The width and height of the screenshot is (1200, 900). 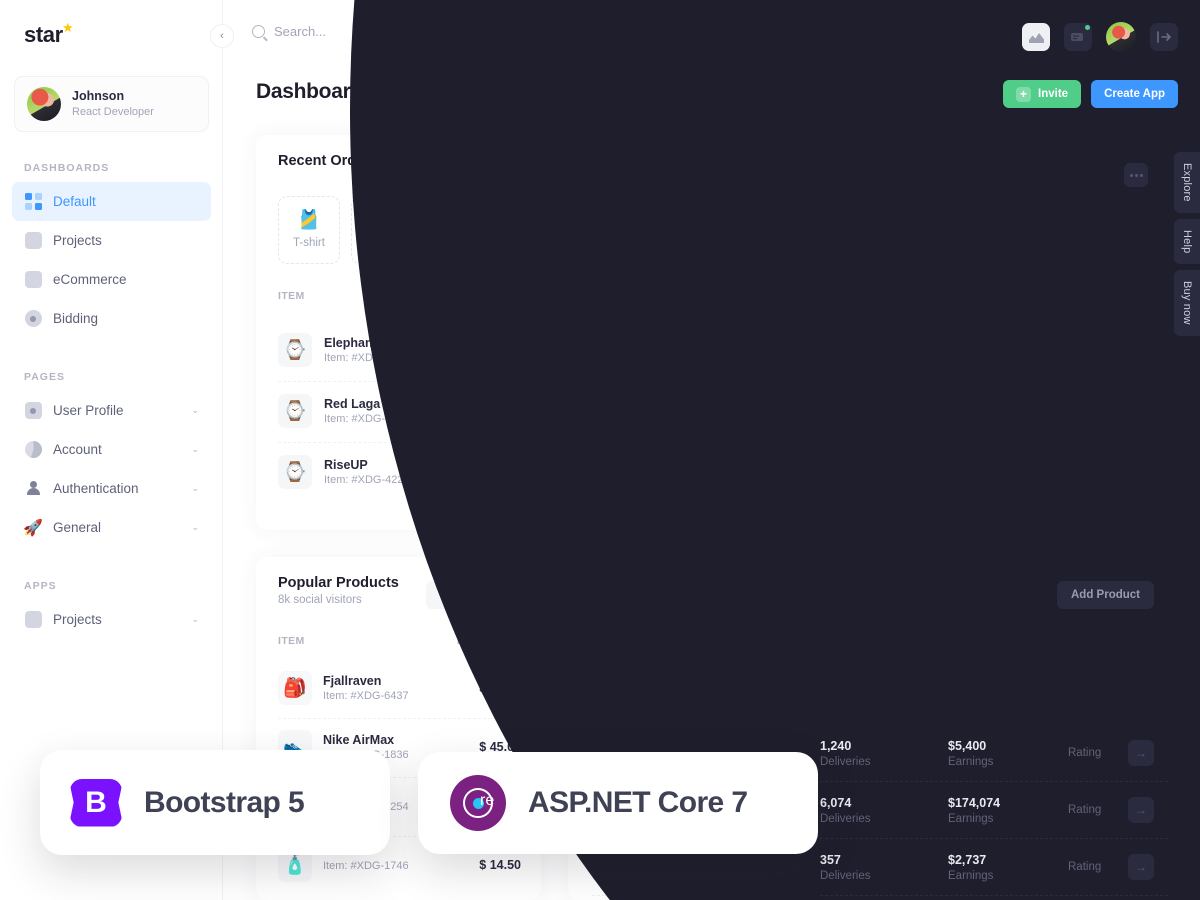 What do you see at coordinates (90, 279) in the screenshot?
I see `sidebar-item-label: eCommerce` at bounding box center [90, 279].